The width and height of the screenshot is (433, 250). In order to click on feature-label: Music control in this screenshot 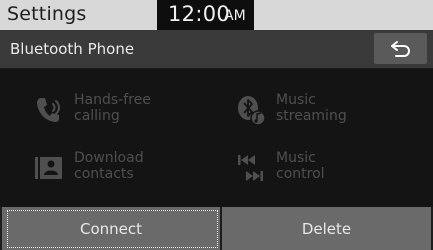, I will do `click(300, 166)`.